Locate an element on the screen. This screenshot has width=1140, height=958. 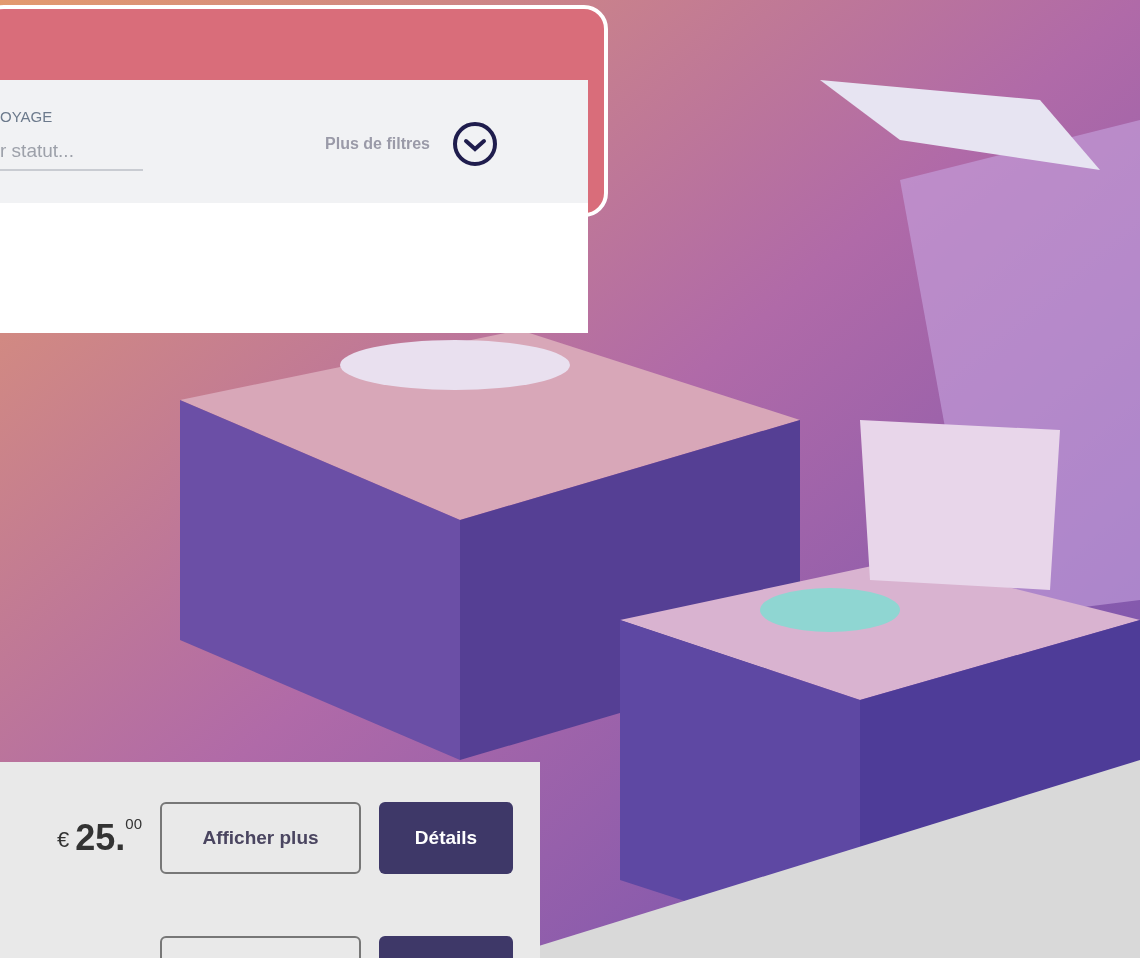
chevron-down-icon is located at coordinates (475, 144).